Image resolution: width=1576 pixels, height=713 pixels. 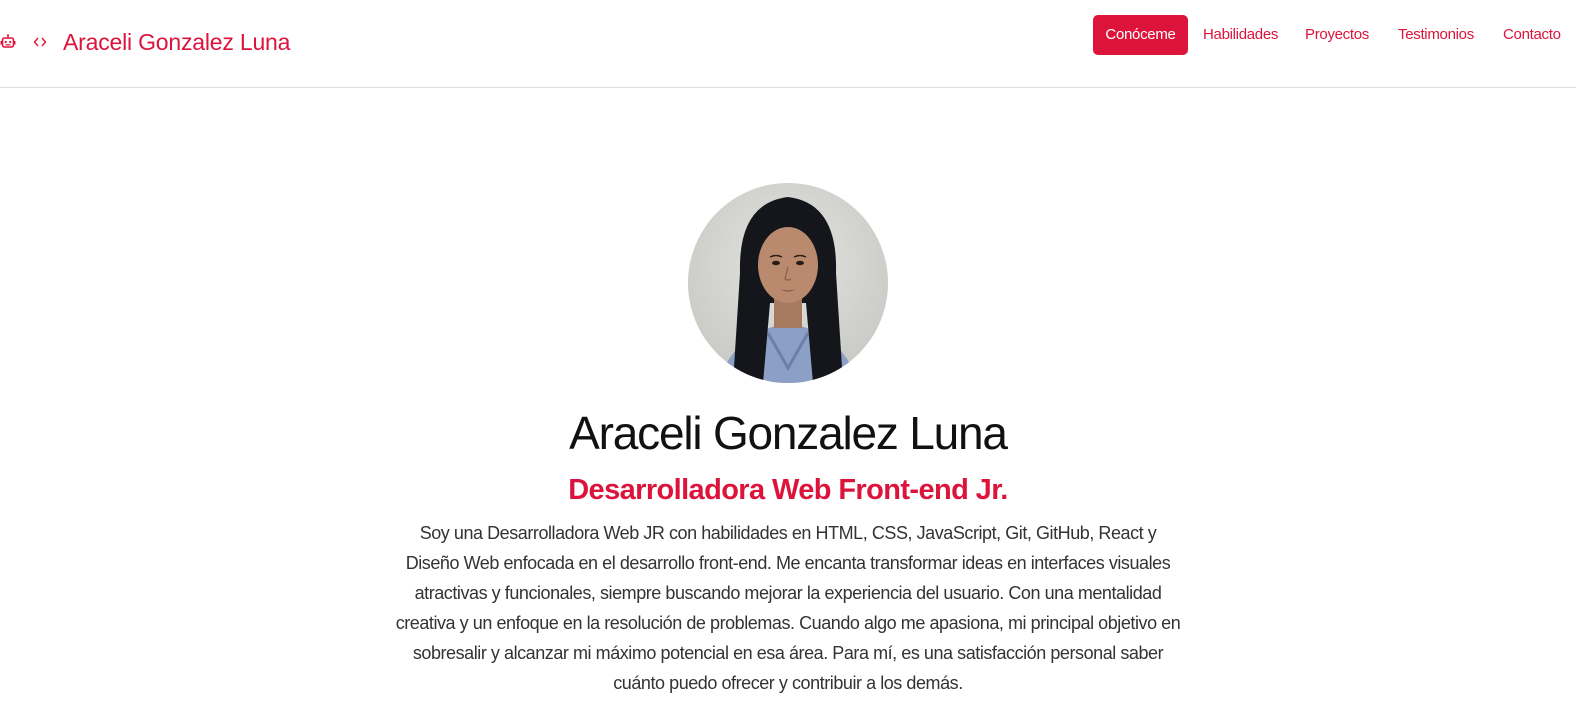 I want to click on nav-link-conoceme: Conóceme, so click(x=1140, y=35).